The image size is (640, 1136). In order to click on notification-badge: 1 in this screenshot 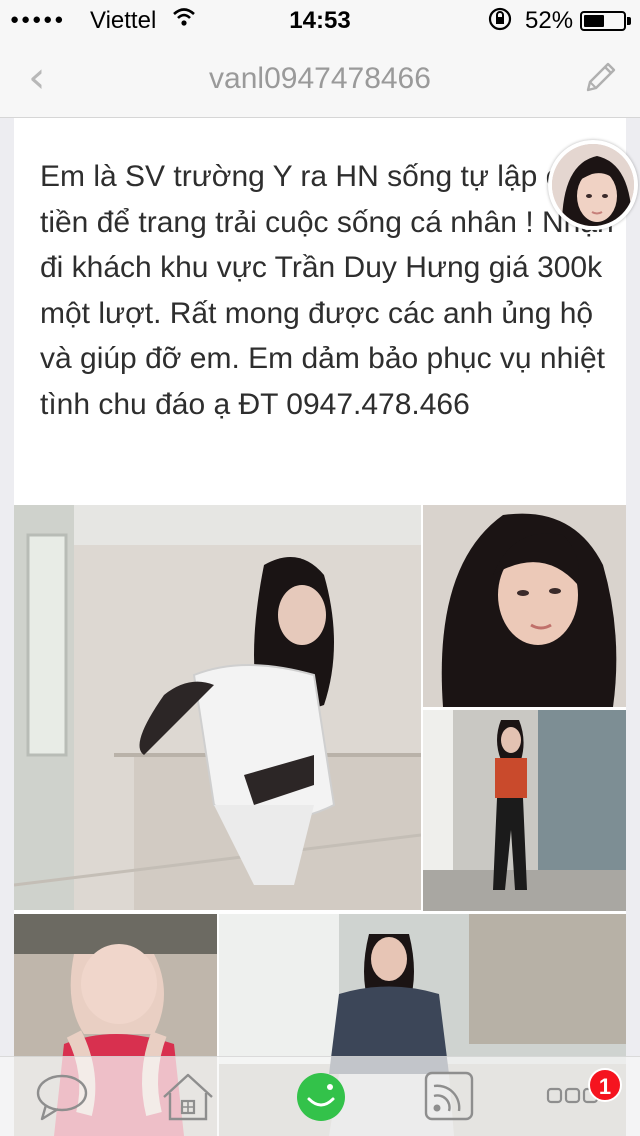, I will do `click(605, 1085)`.